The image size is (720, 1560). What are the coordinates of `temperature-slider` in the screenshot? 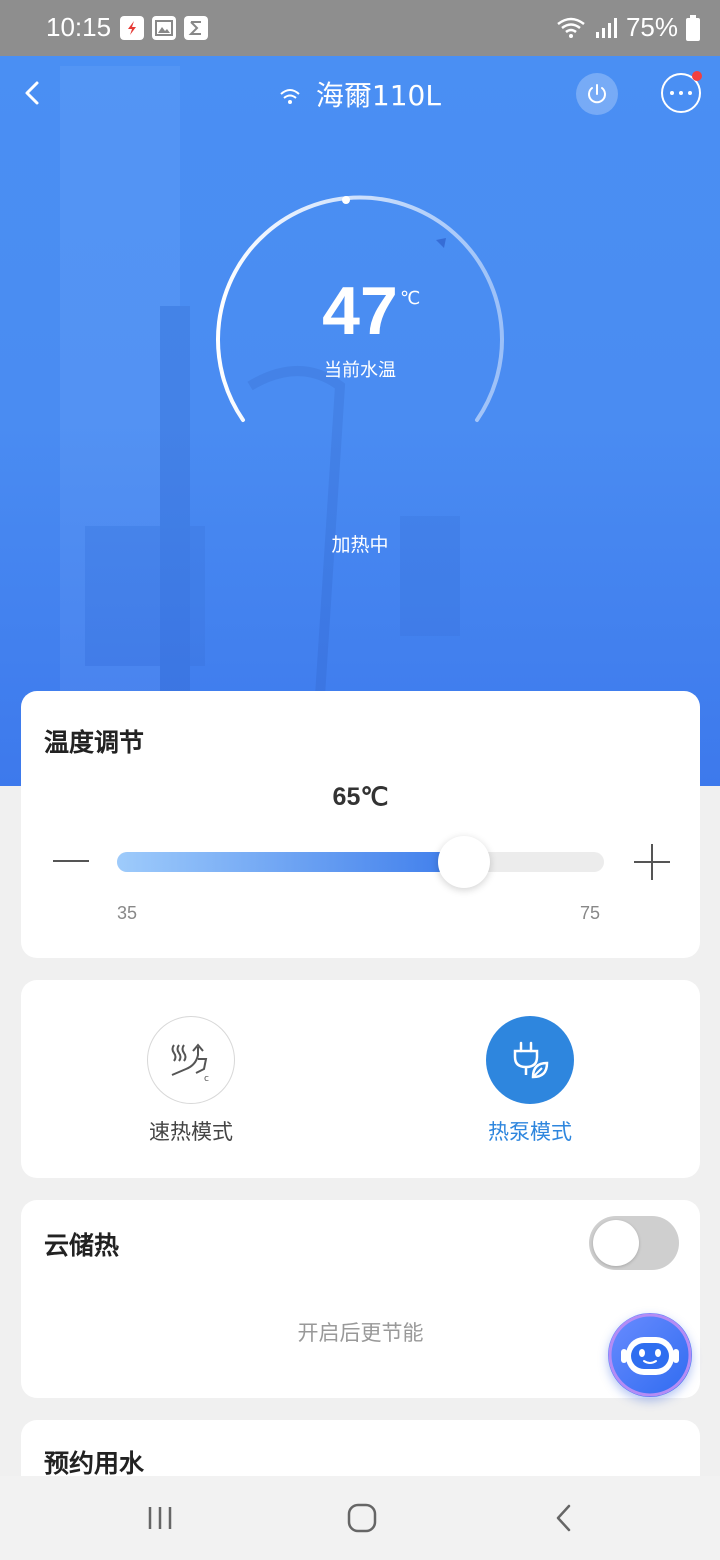 It's located at (360, 862).